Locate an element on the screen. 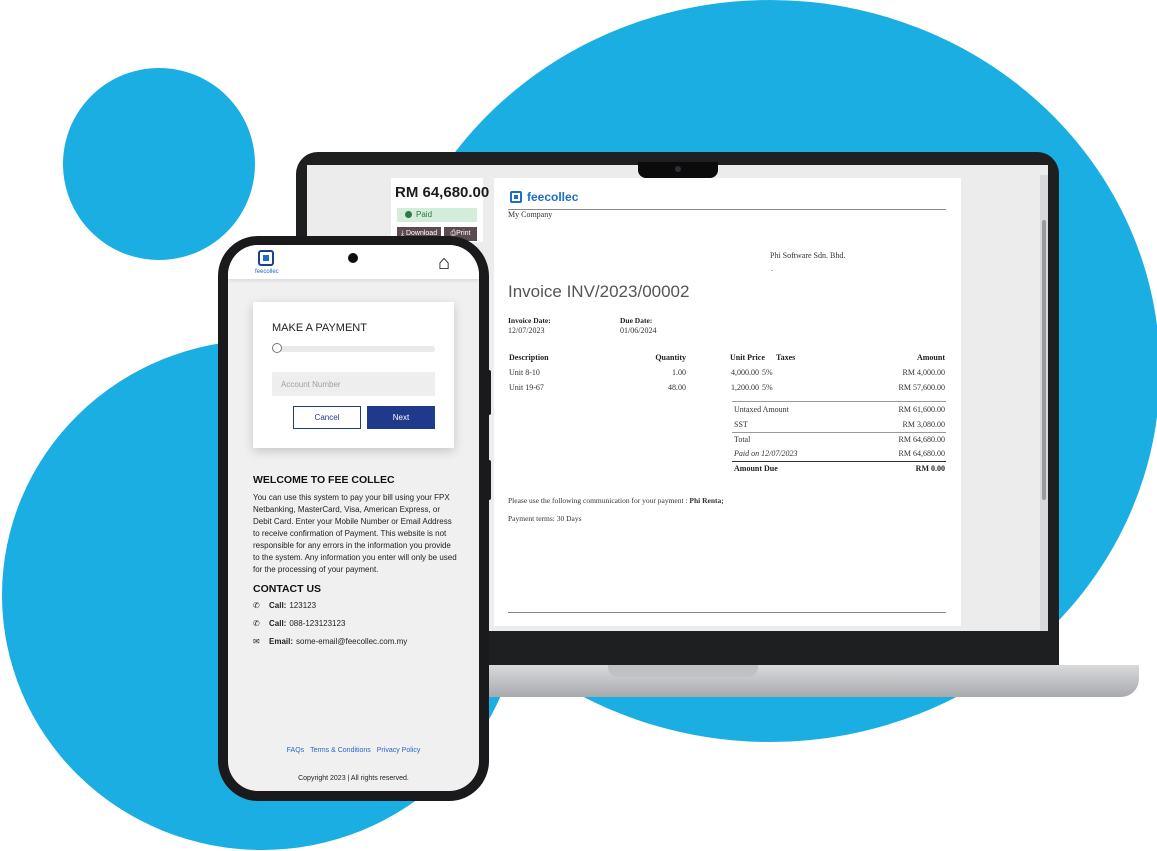 This screenshot has height=851, width=1157. envelope-icon: ✉ is located at coordinates (256, 641).